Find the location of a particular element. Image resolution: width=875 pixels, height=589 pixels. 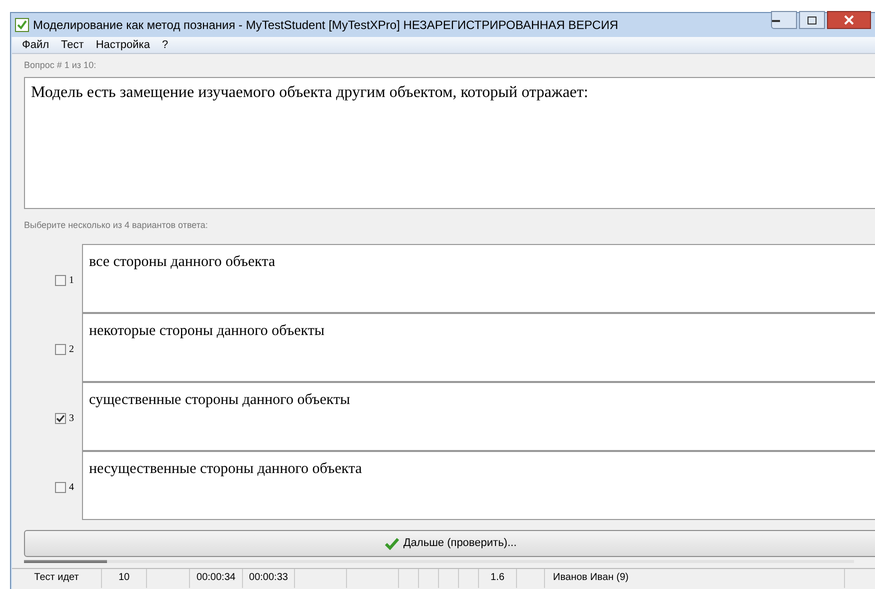

answer-option: несущественные стороны данного объекта is located at coordinates (478, 485).